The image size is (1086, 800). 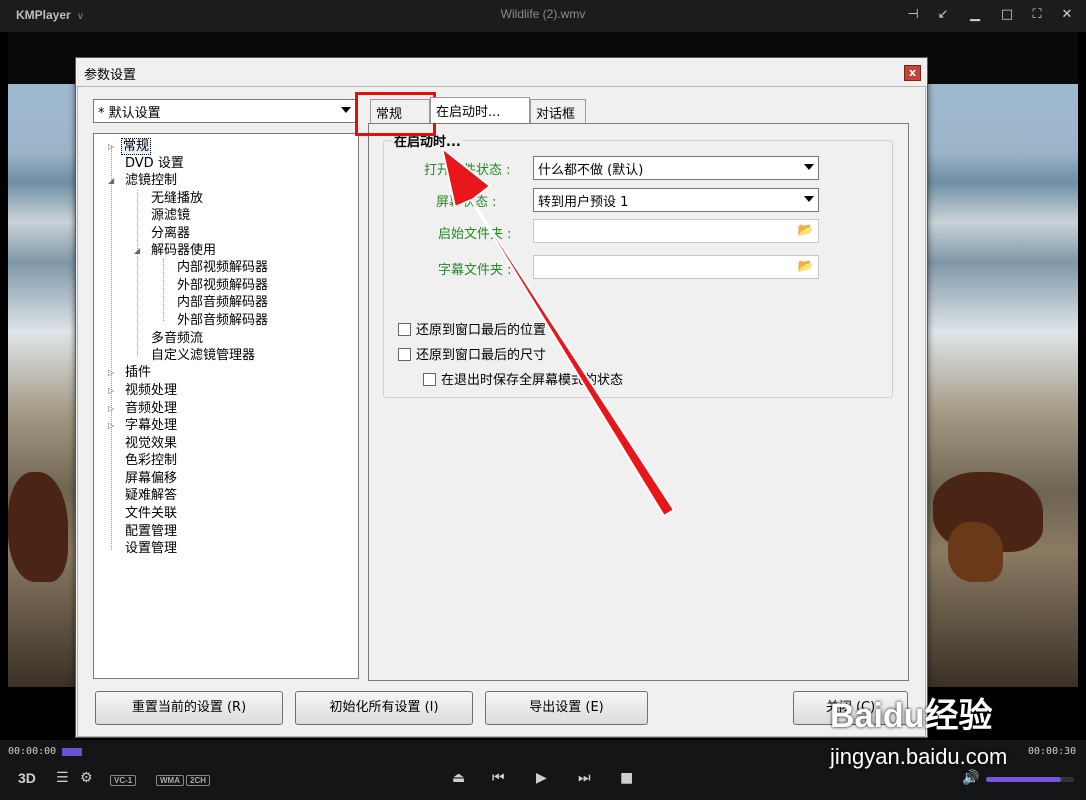 I want to click on annotation-arrow, so click(x=558, y=332).